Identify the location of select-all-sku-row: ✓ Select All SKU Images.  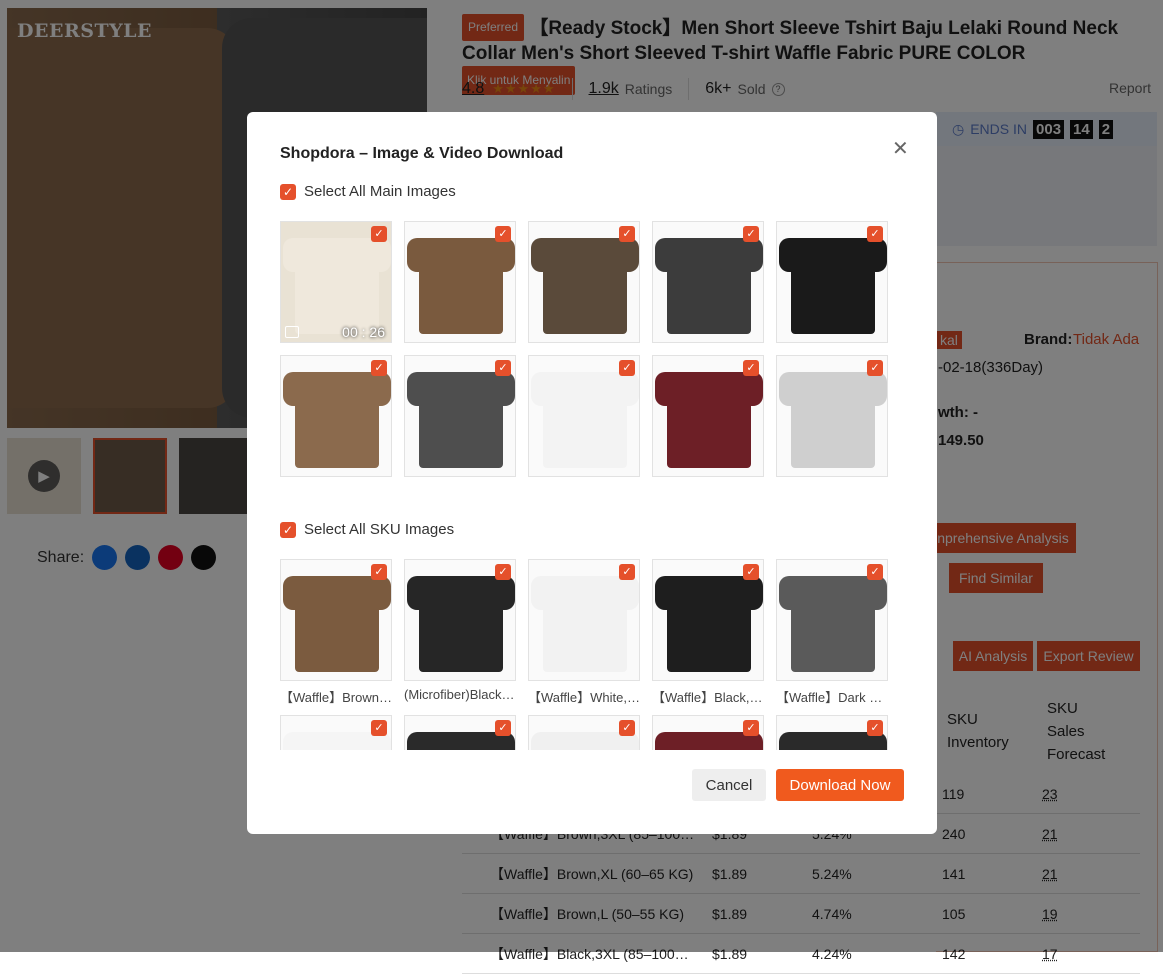
(367, 529).